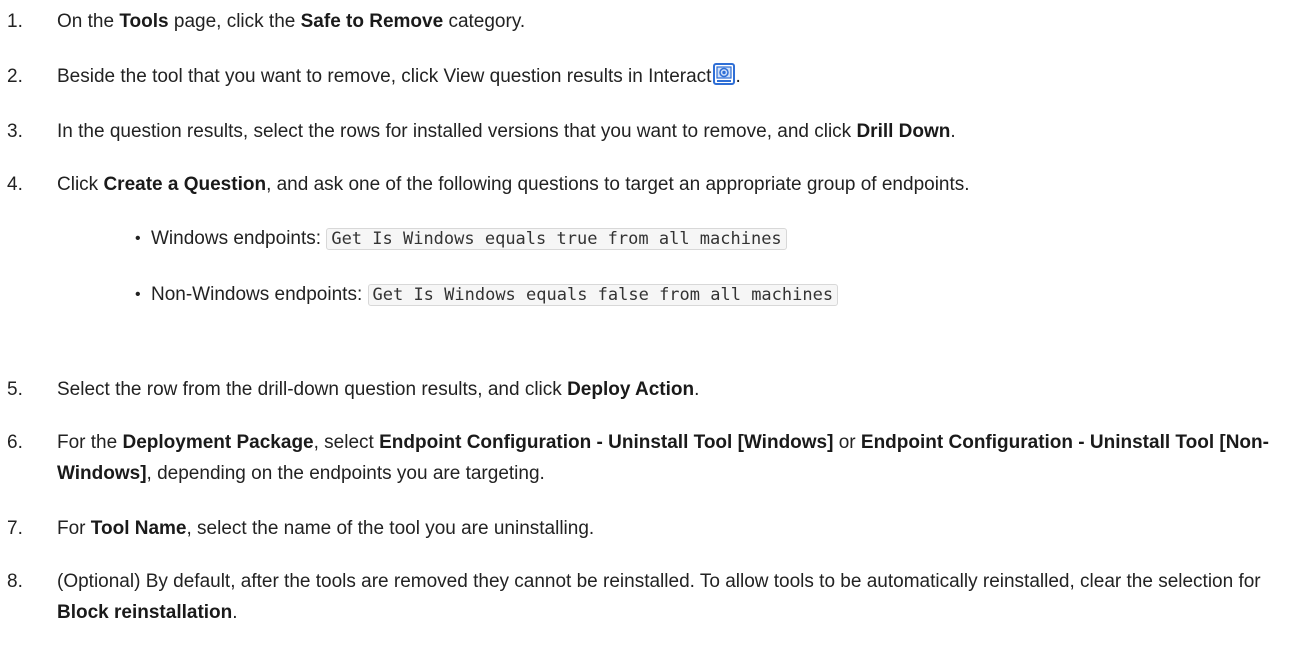 This screenshot has height=656, width=1303. What do you see at coordinates (15, 389) in the screenshot?
I see `step-number: 5.` at bounding box center [15, 389].